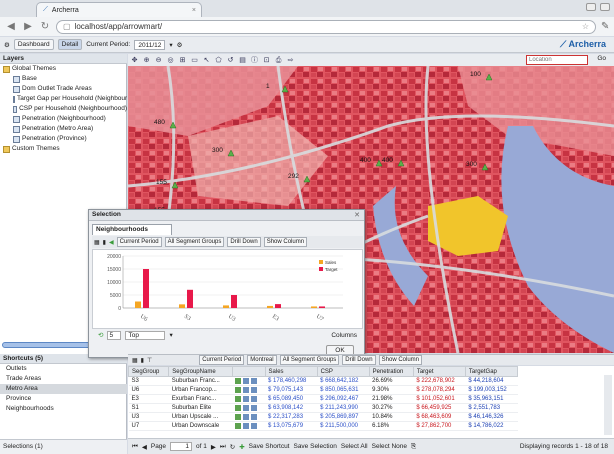 The height and width of the screenshot is (454, 614). I want to click on column-header, so click(248, 371).